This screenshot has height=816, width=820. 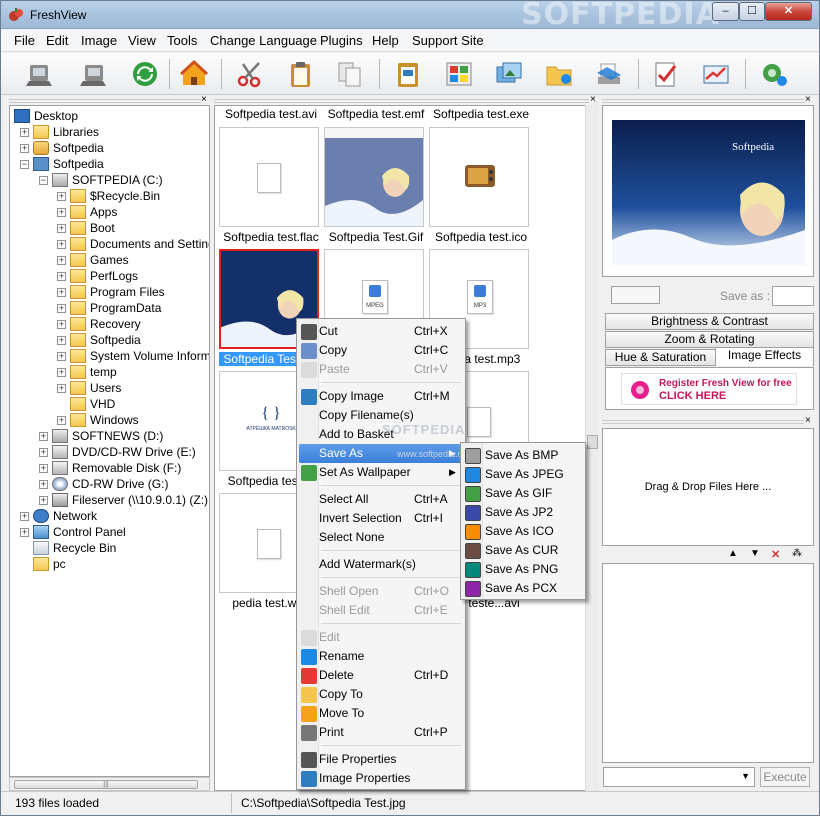 What do you see at coordinates (660, 357) in the screenshot?
I see `tab-hue-saturation: Hue & Saturation` at bounding box center [660, 357].